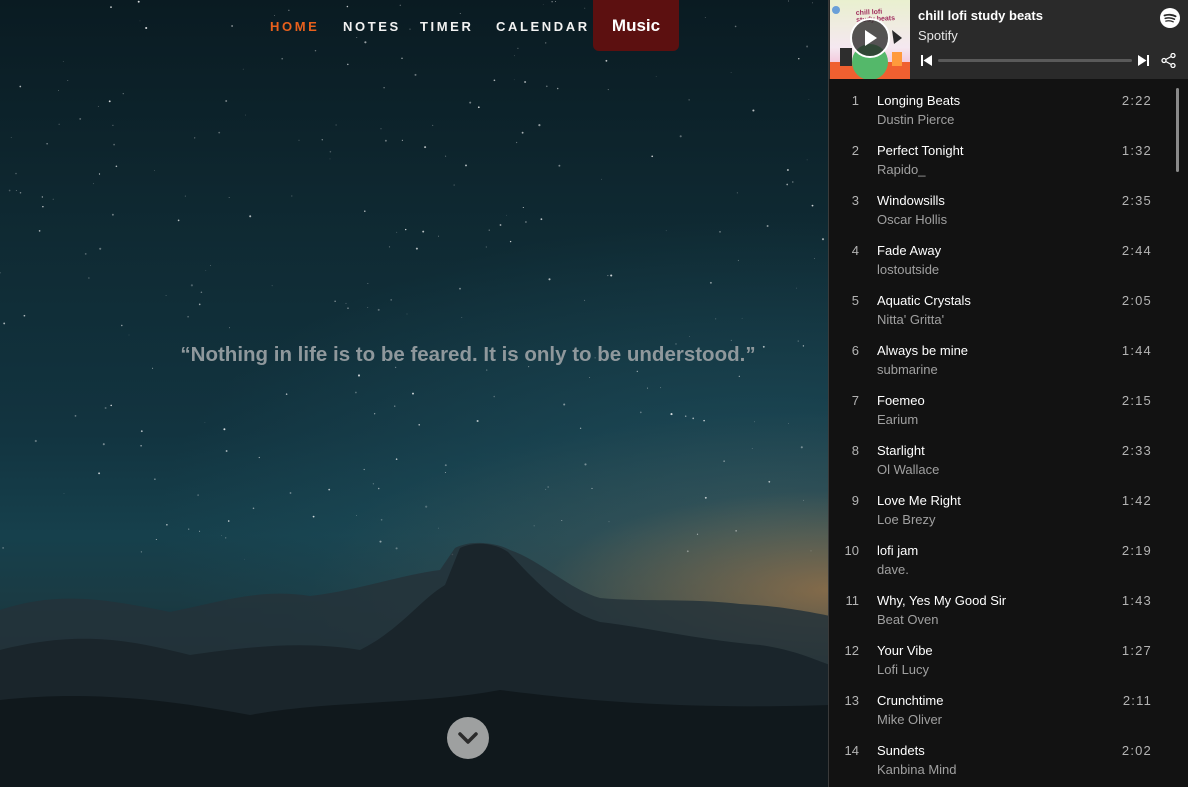  Describe the element at coordinates (909, 250) in the screenshot. I see `track-name: Fade Away` at that location.